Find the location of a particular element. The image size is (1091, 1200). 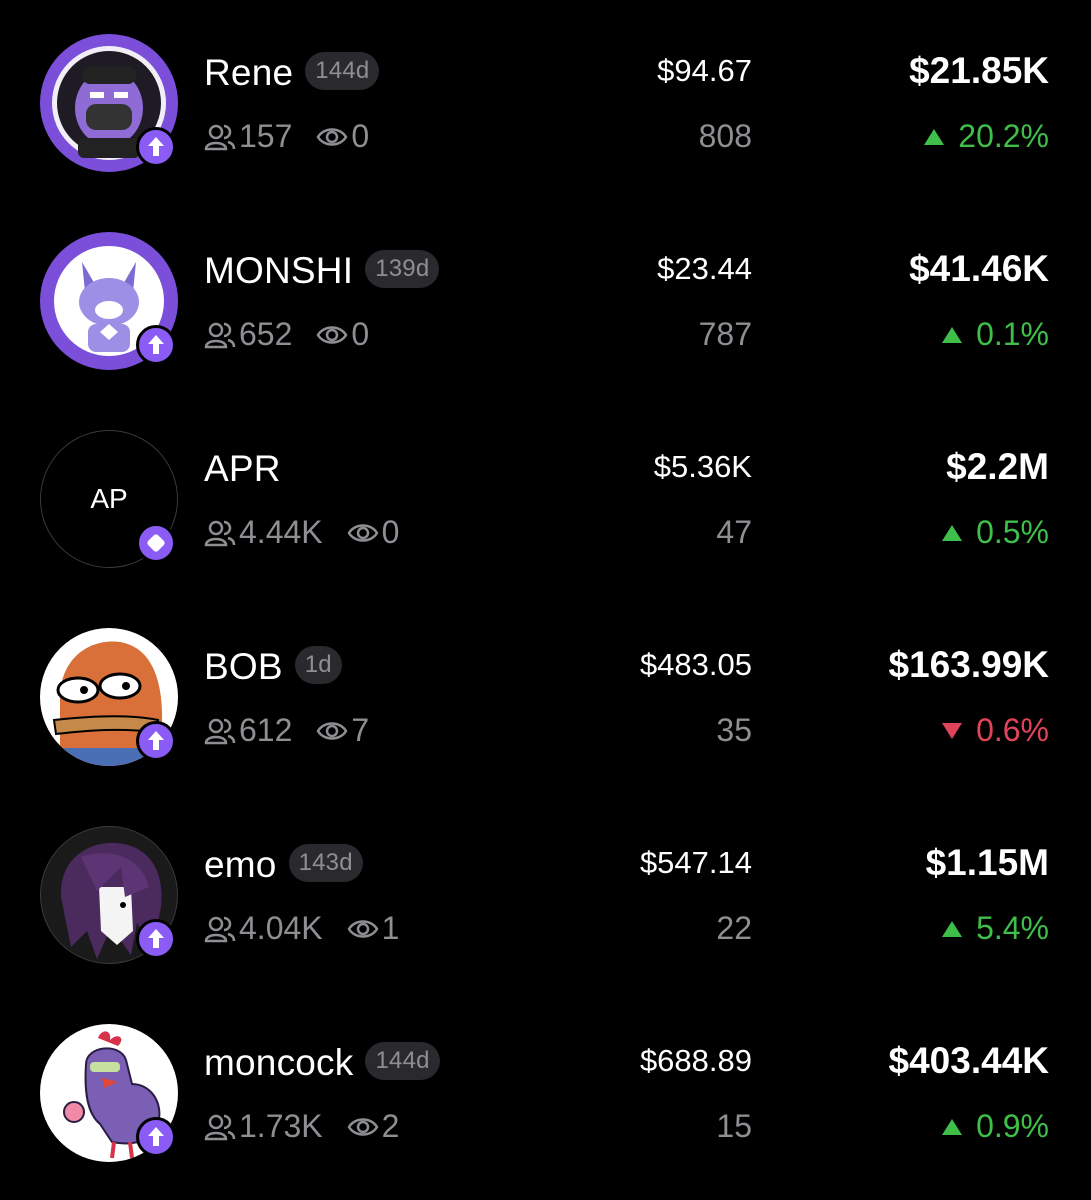

token-name: moncock 144d is located at coordinates (322, 1063).